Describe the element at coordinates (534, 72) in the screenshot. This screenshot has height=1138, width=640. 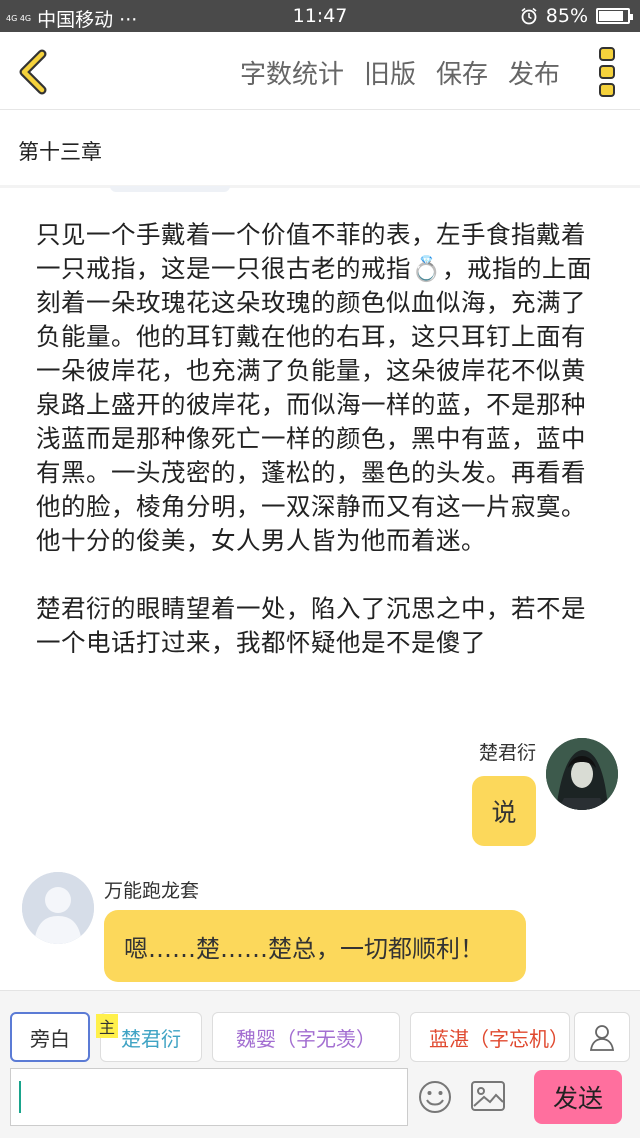
I see `publish-button: 发布` at that location.